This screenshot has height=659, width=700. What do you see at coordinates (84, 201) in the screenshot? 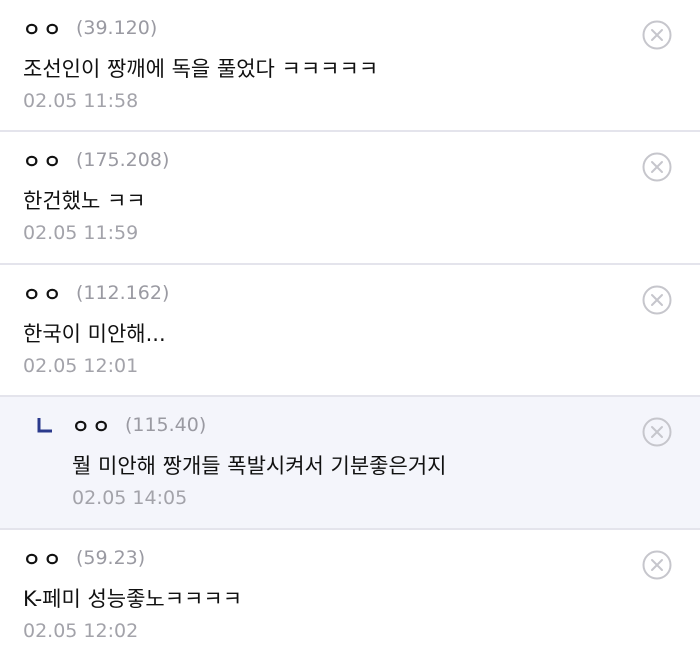
I see `comment-text: 한건했노 ㅋㅋ` at bounding box center [84, 201].